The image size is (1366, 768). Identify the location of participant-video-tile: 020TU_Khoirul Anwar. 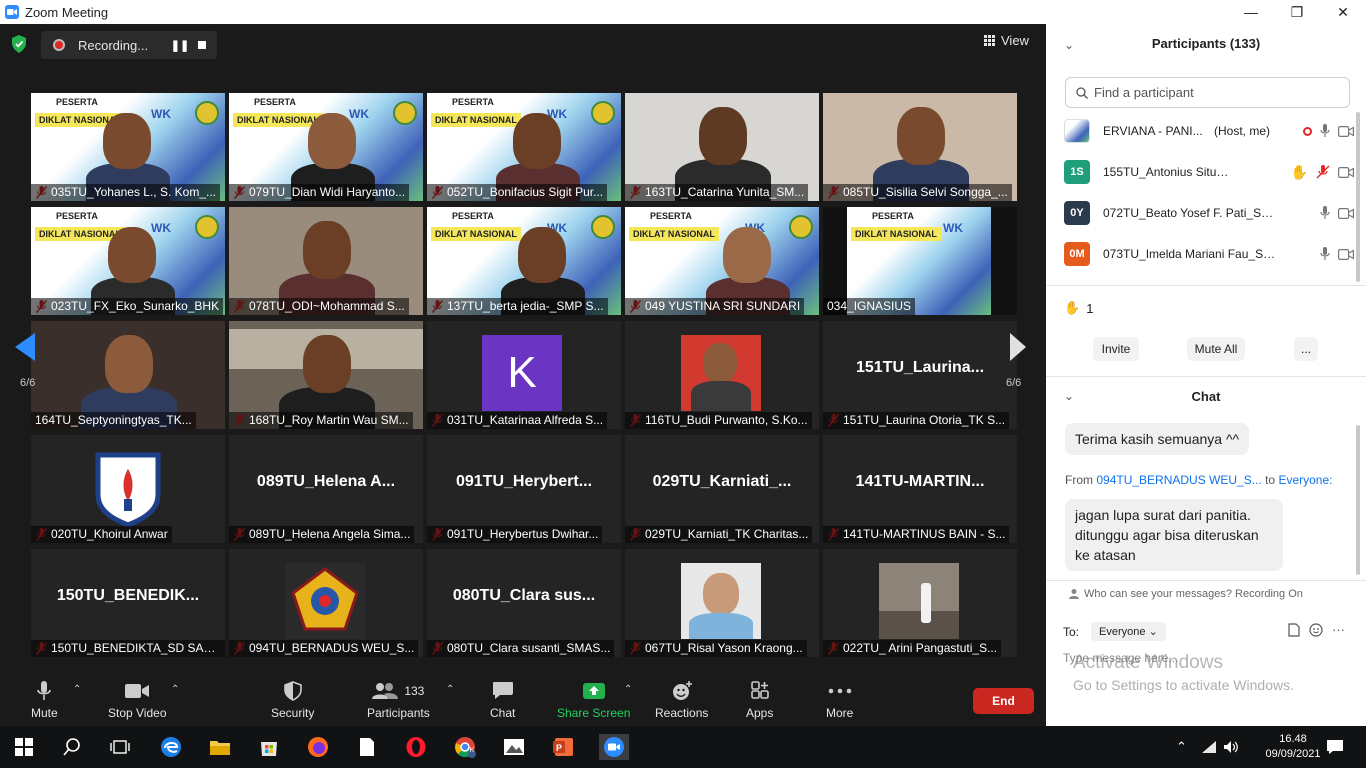
(128, 489).